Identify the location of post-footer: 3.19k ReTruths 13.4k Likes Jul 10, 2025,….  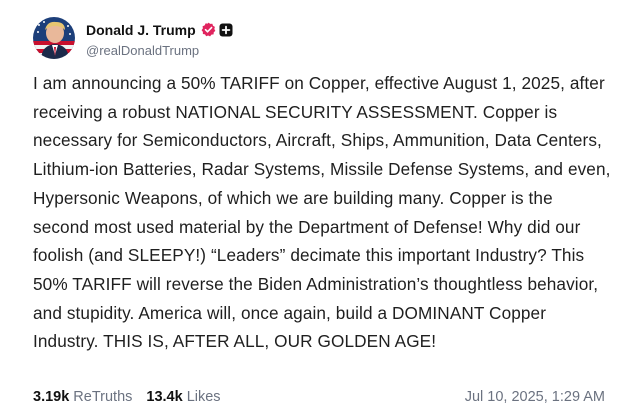
(319, 397).